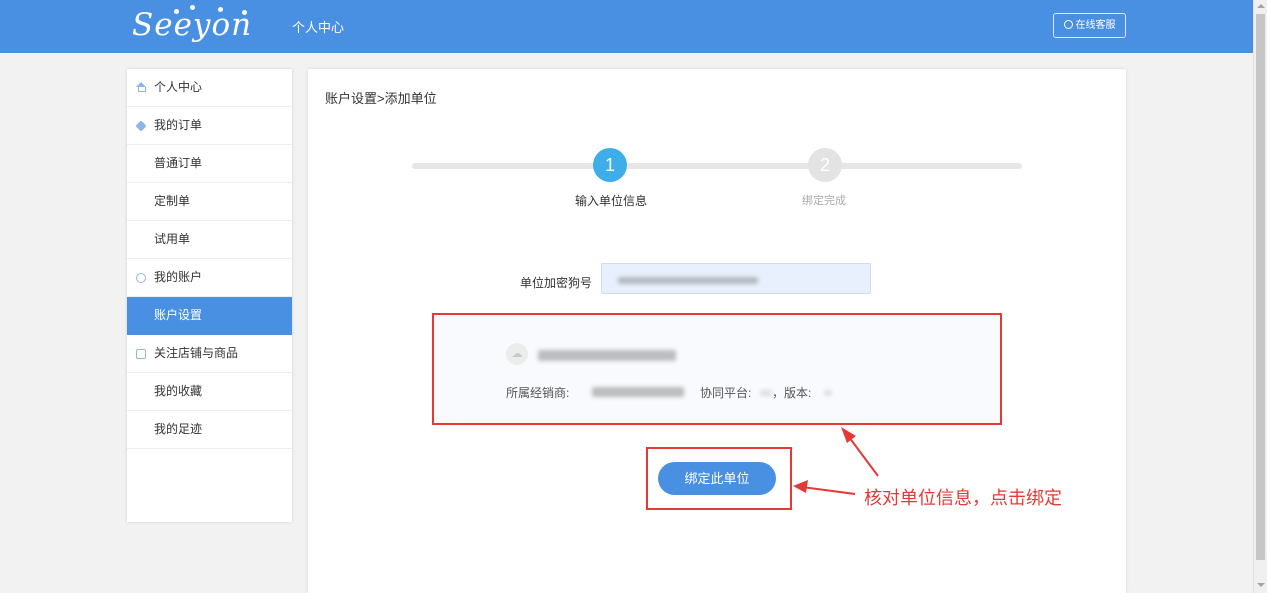 This screenshot has height=593, width=1267. Describe the element at coordinates (1260, 287) in the screenshot. I see `scroll-thumb` at that location.